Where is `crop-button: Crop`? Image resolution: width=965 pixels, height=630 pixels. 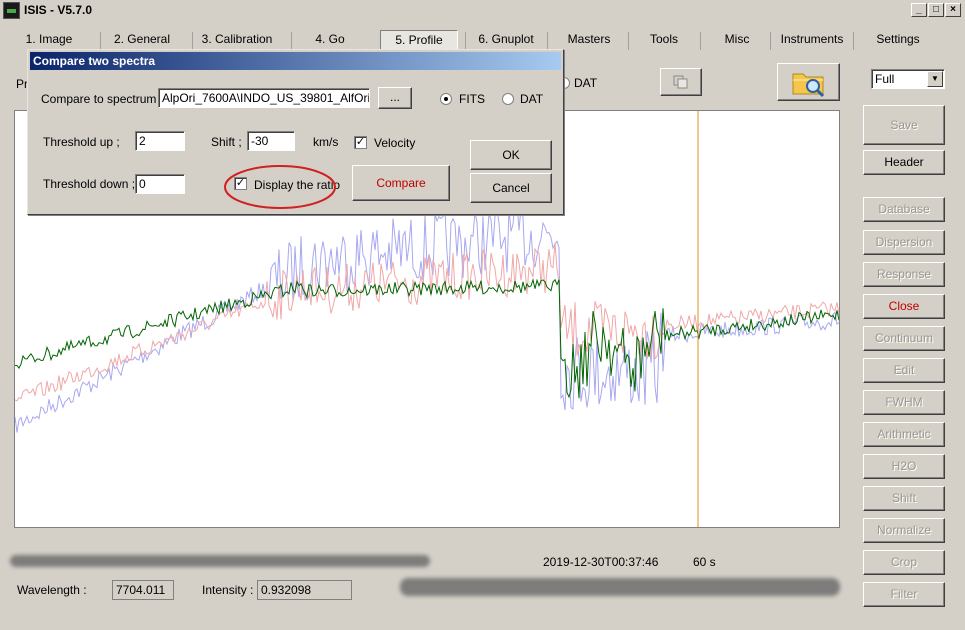 crop-button: Crop is located at coordinates (904, 562).